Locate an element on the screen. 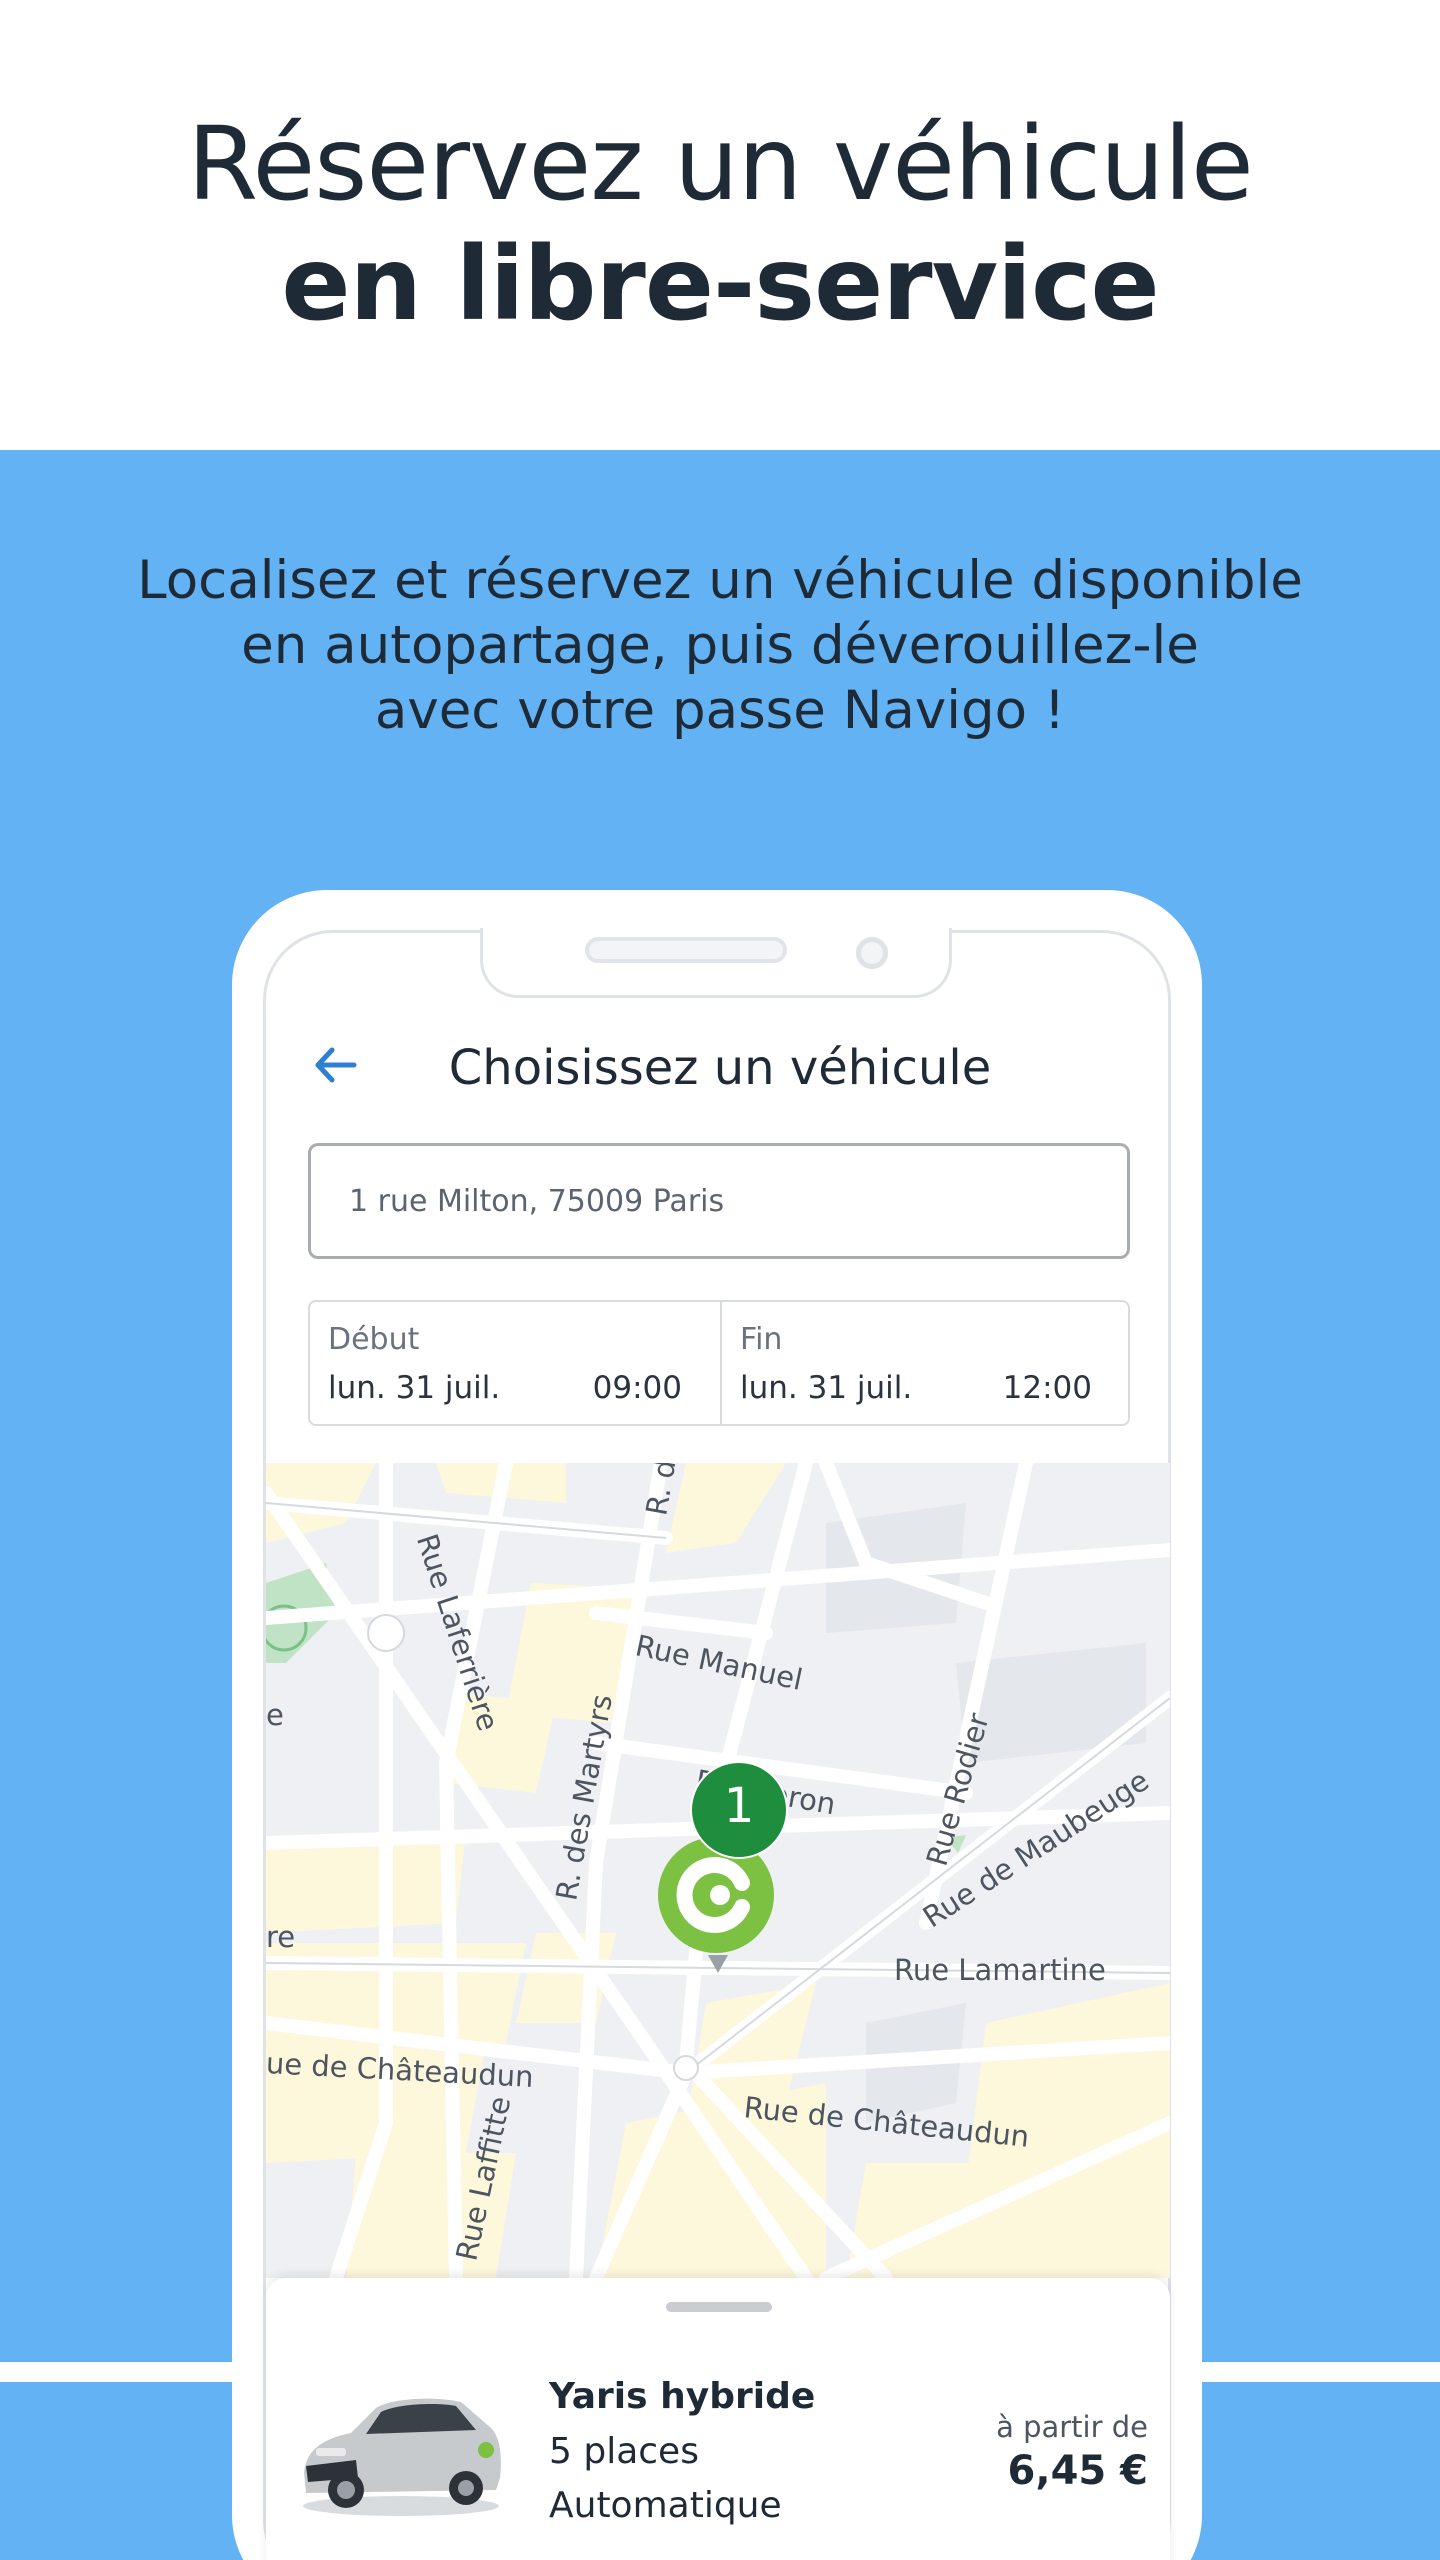  street-label: re is located at coordinates (281, 1937).